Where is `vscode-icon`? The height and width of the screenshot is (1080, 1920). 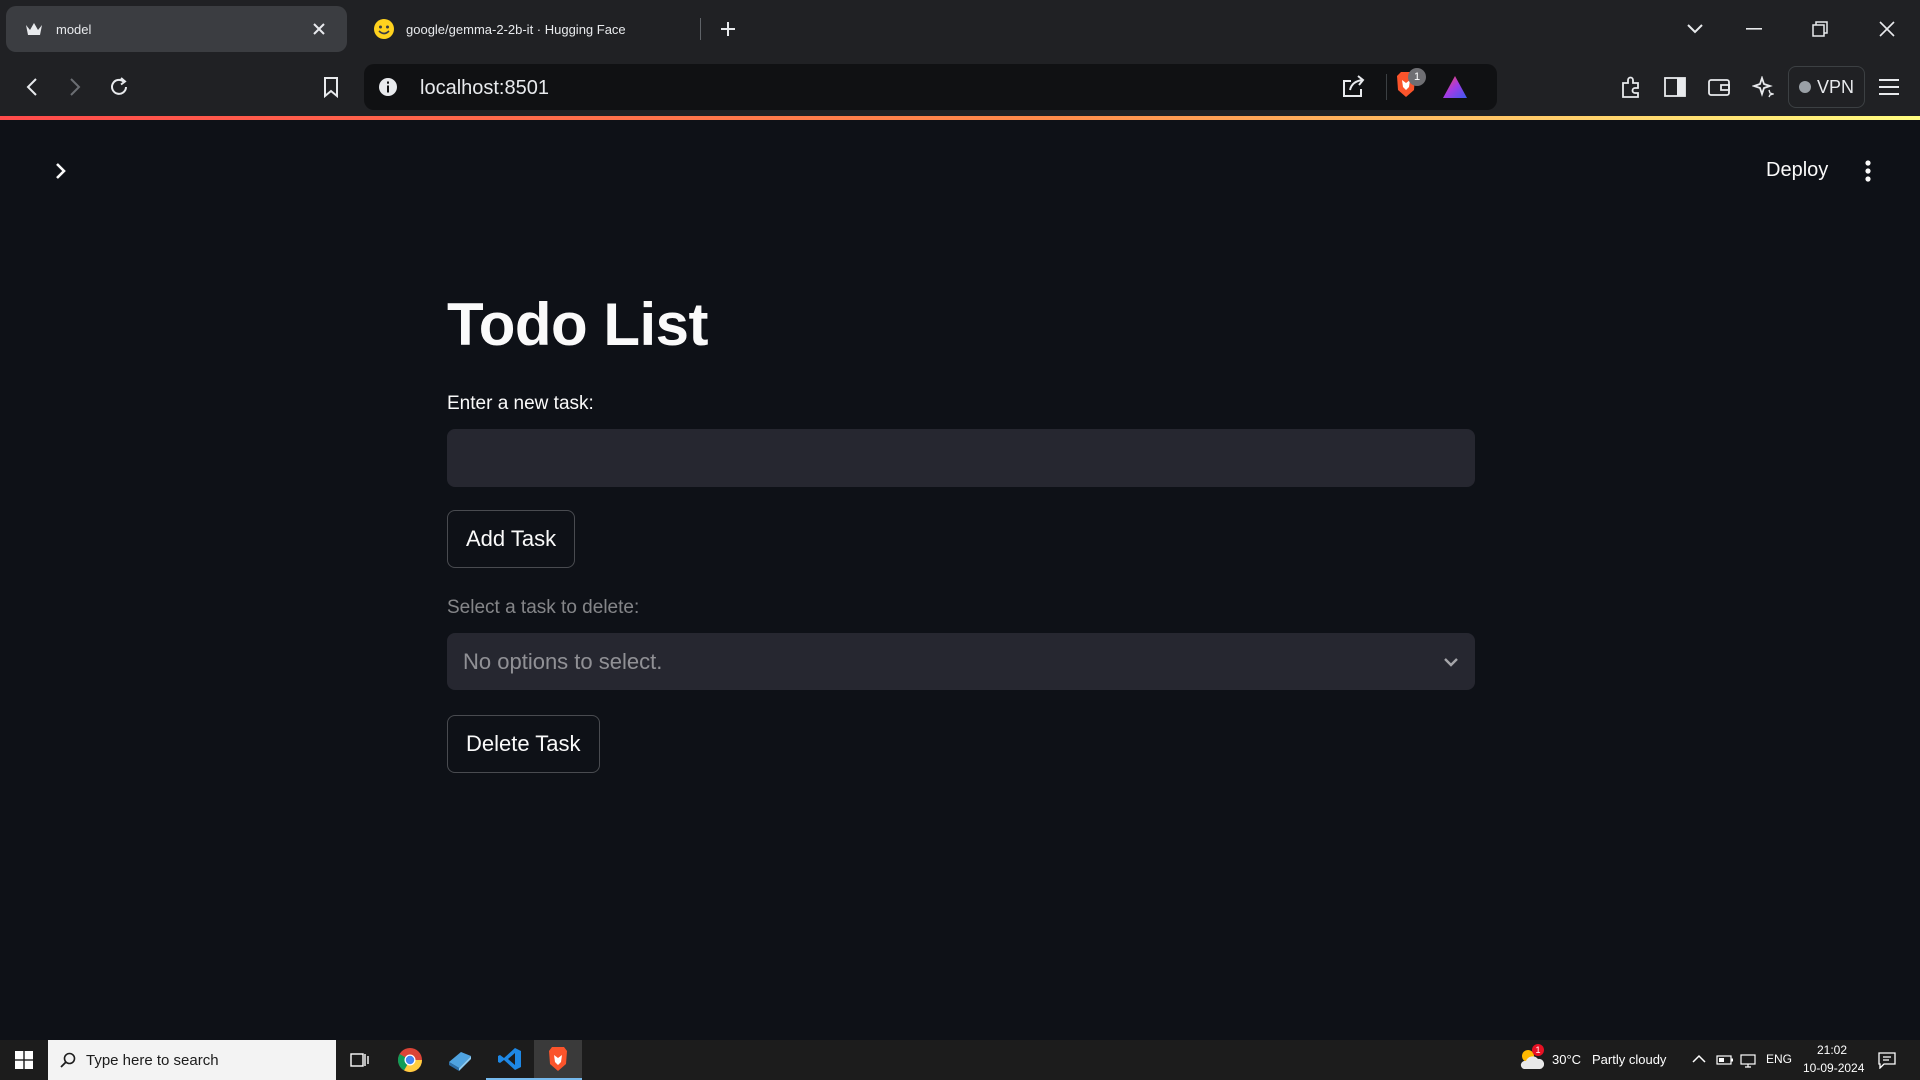
vscode-icon is located at coordinates (509, 1059).